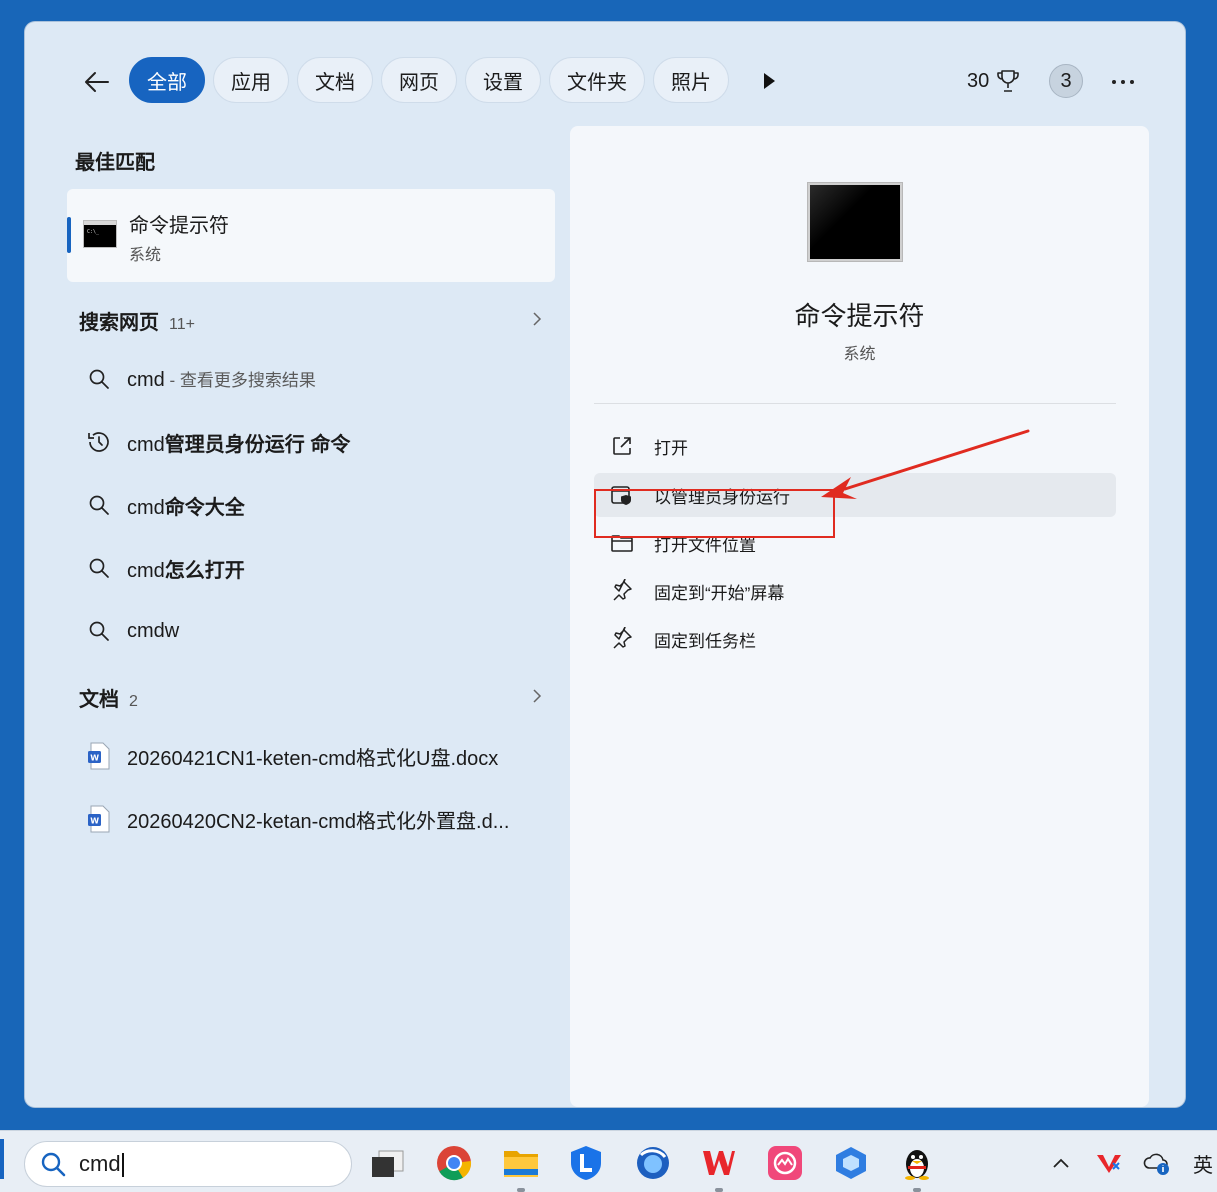  Describe the element at coordinates (925, 464) in the screenshot. I see `red-arrow-annotation` at that location.